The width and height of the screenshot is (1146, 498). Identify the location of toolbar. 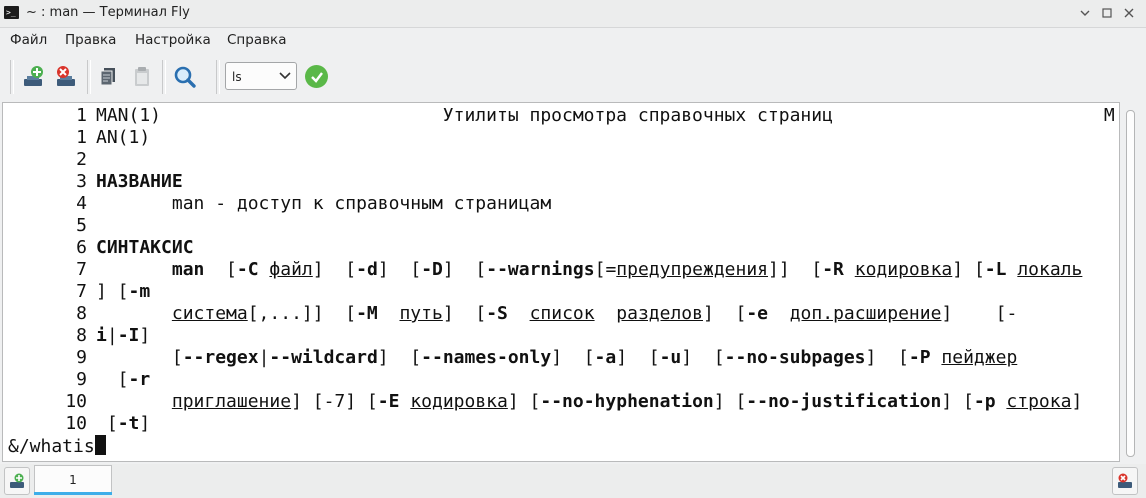
(573, 77).